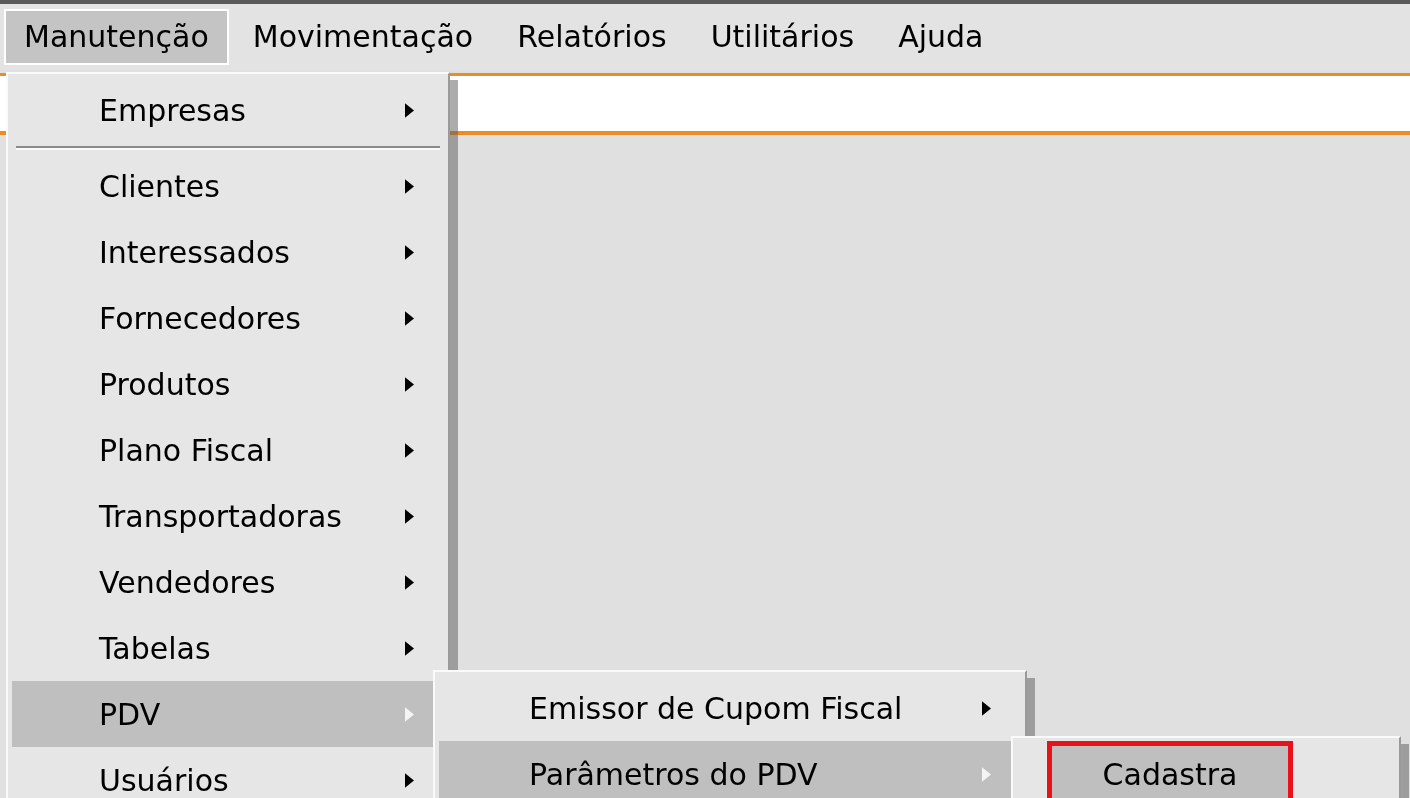 This screenshot has height=798, width=1410. Describe the element at coordinates (228, 772) in the screenshot. I see `menu-item: Usuários` at that location.